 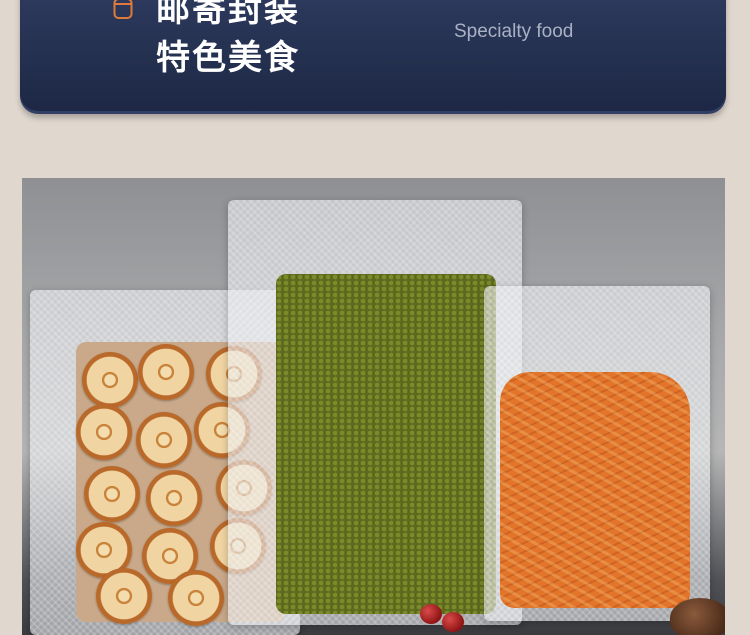 I want to click on banner-title-line1: 邮寄封装, so click(x=228, y=15).